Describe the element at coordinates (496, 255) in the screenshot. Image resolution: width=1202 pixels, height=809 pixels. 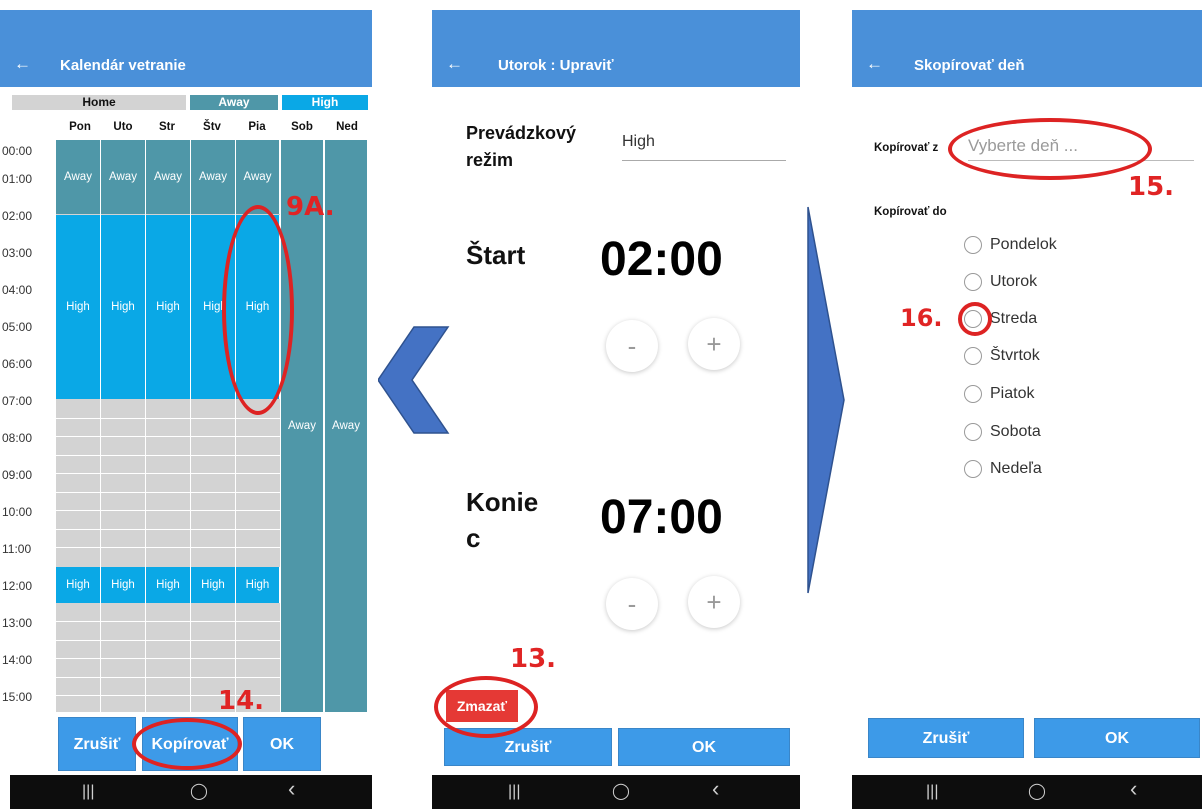
I see `start-label: Štart` at that location.